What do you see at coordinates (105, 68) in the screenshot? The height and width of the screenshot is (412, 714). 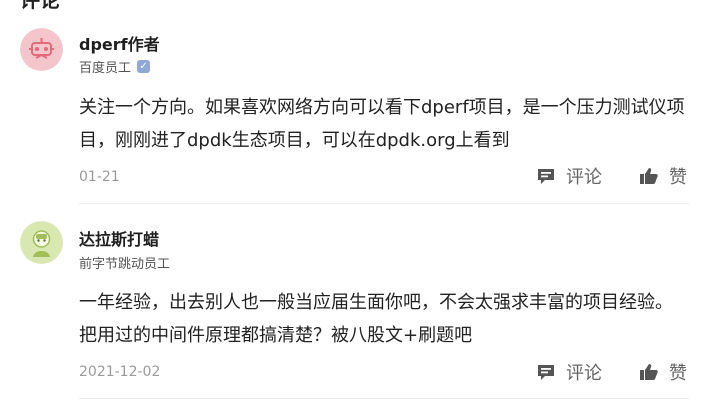 I see `author-role-label: 百度员工` at bounding box center [105, 68].